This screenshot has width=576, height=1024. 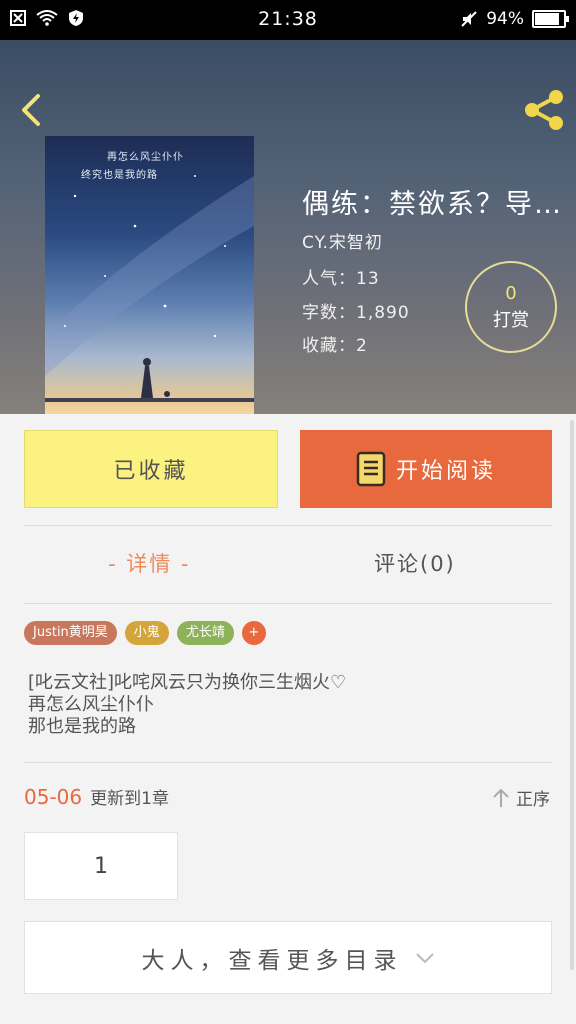 I want to click on update-text: 更新到1章, so click(x=129, y=799).